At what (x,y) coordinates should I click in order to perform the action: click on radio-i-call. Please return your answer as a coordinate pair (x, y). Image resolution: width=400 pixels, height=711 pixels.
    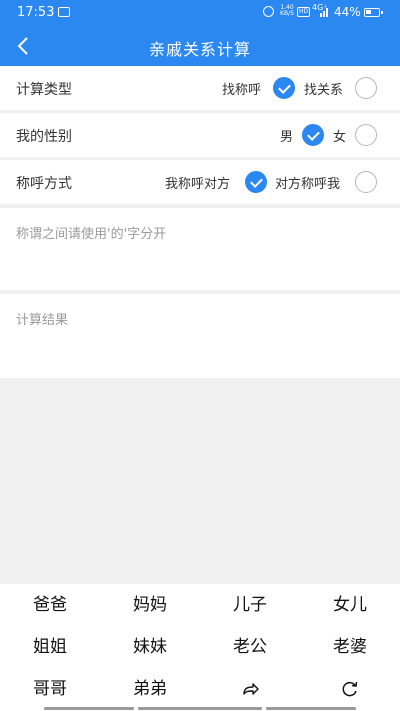
    Looking at the image, I should click on (256, 182).